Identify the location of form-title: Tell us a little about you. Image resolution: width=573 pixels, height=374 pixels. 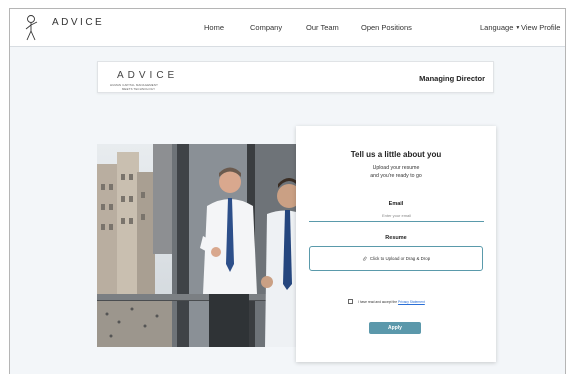
(396, 154).